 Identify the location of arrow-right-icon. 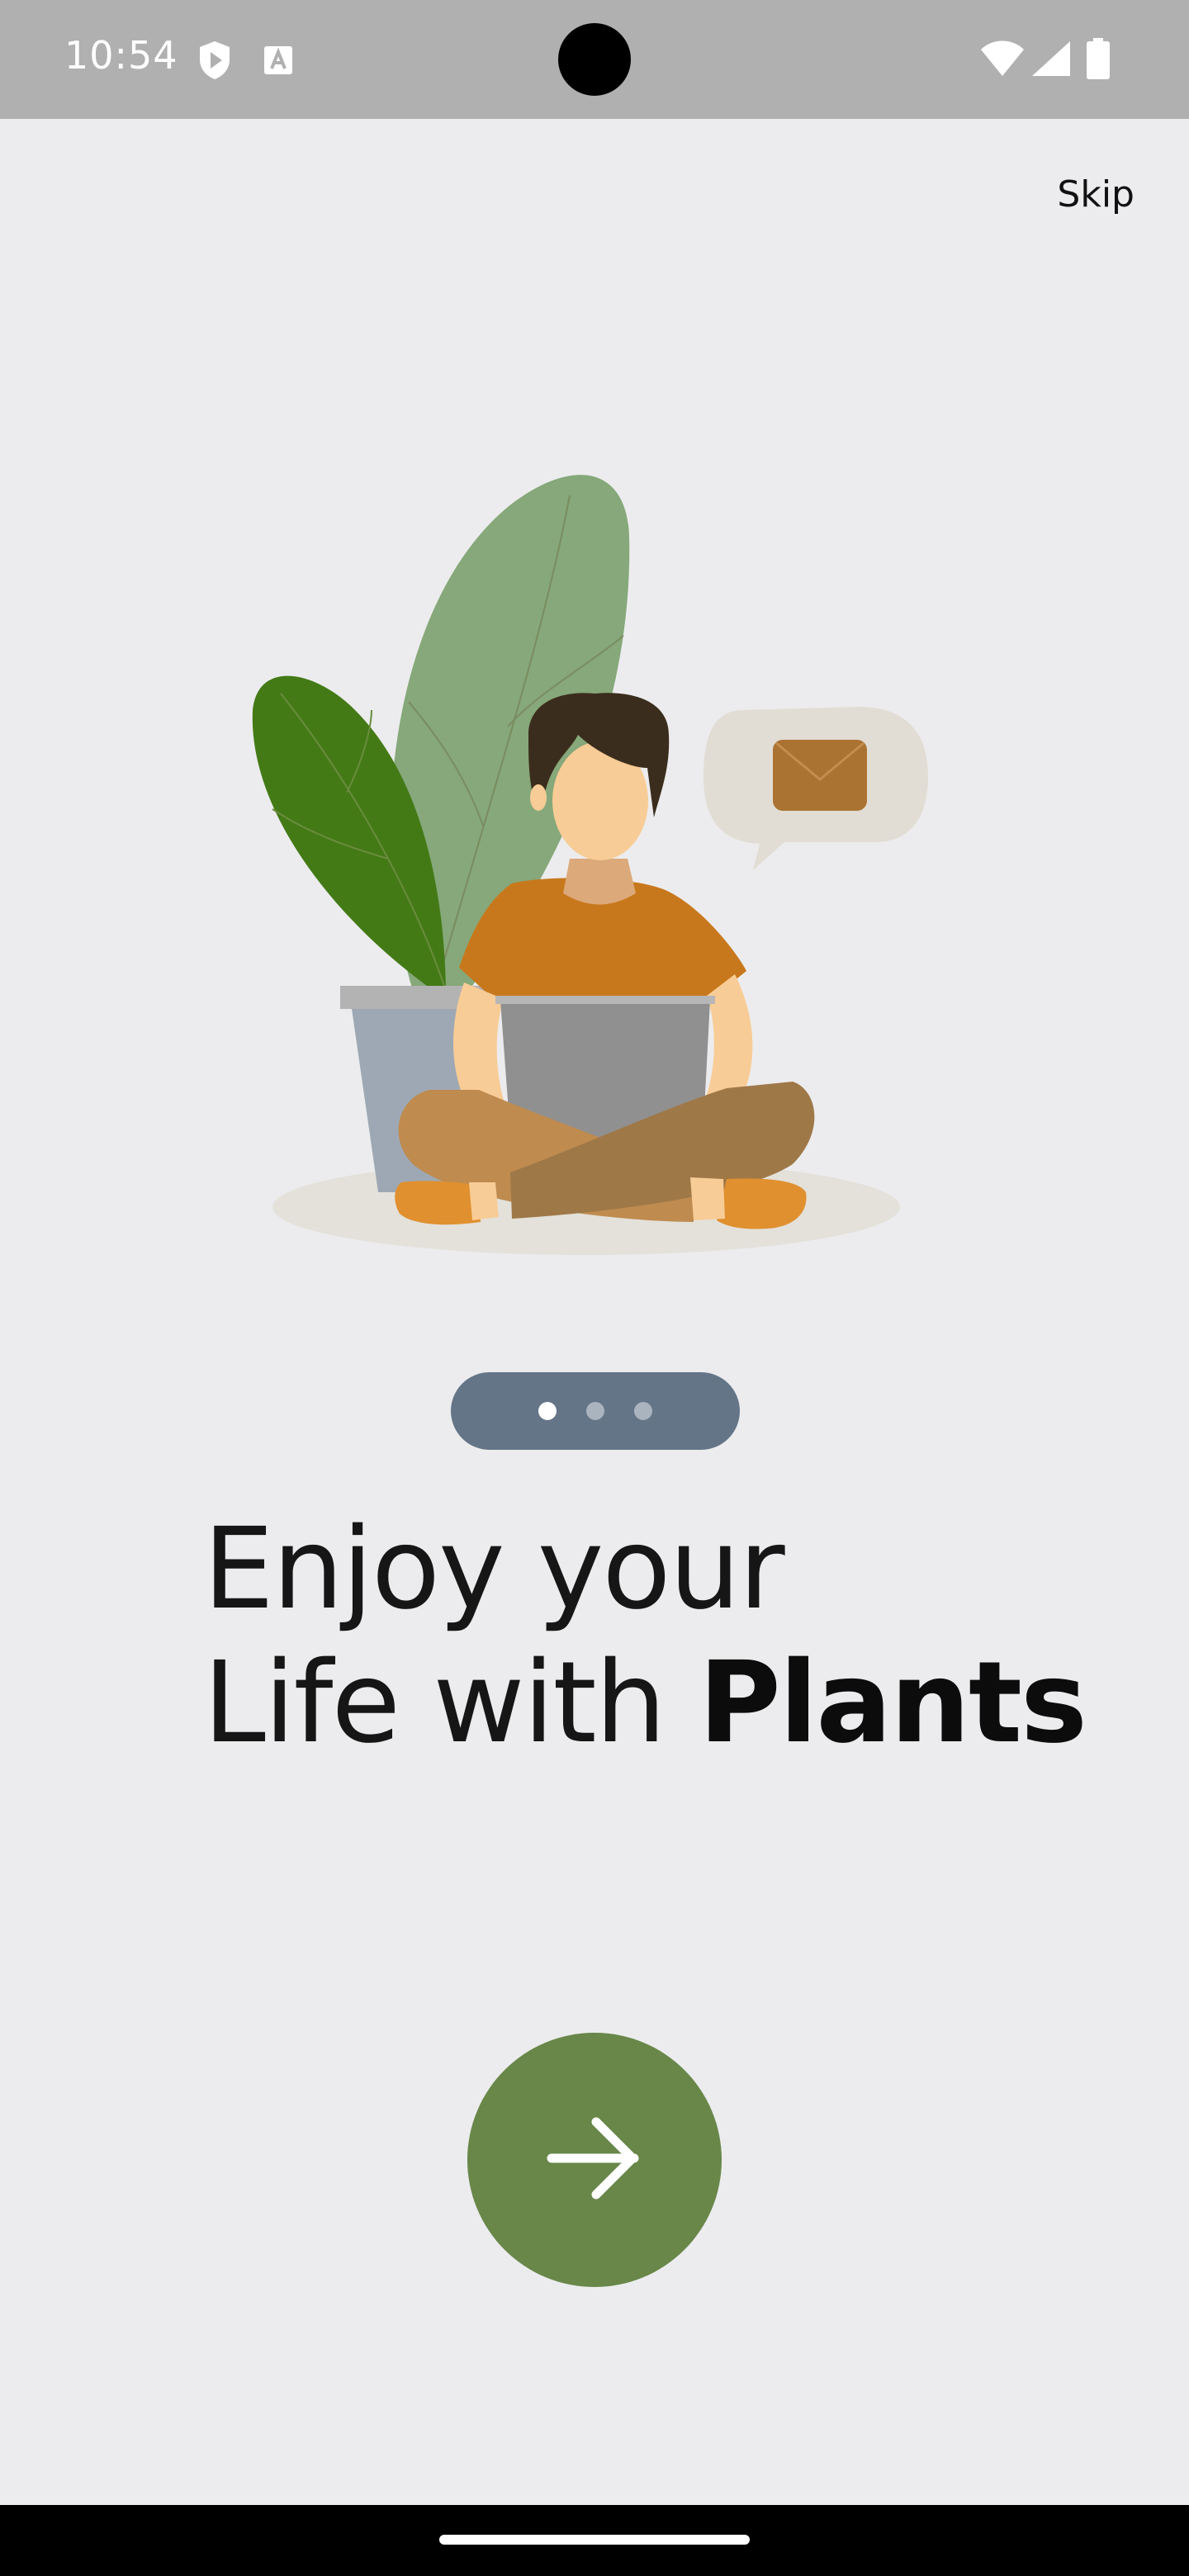
(594, 2160).